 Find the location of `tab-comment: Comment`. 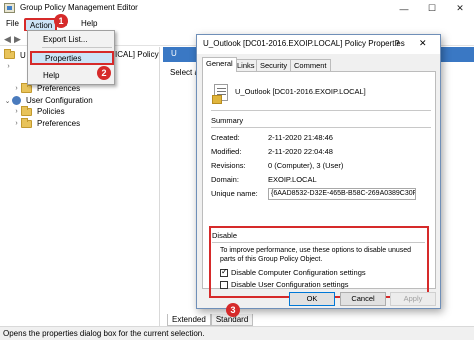

tab-comment: Comment is located at coordinates (310, 65).